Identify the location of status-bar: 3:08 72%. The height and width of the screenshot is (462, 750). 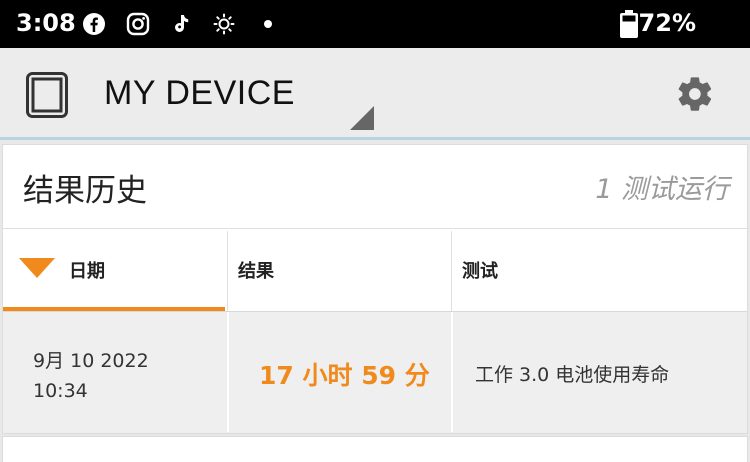
(375, 24).